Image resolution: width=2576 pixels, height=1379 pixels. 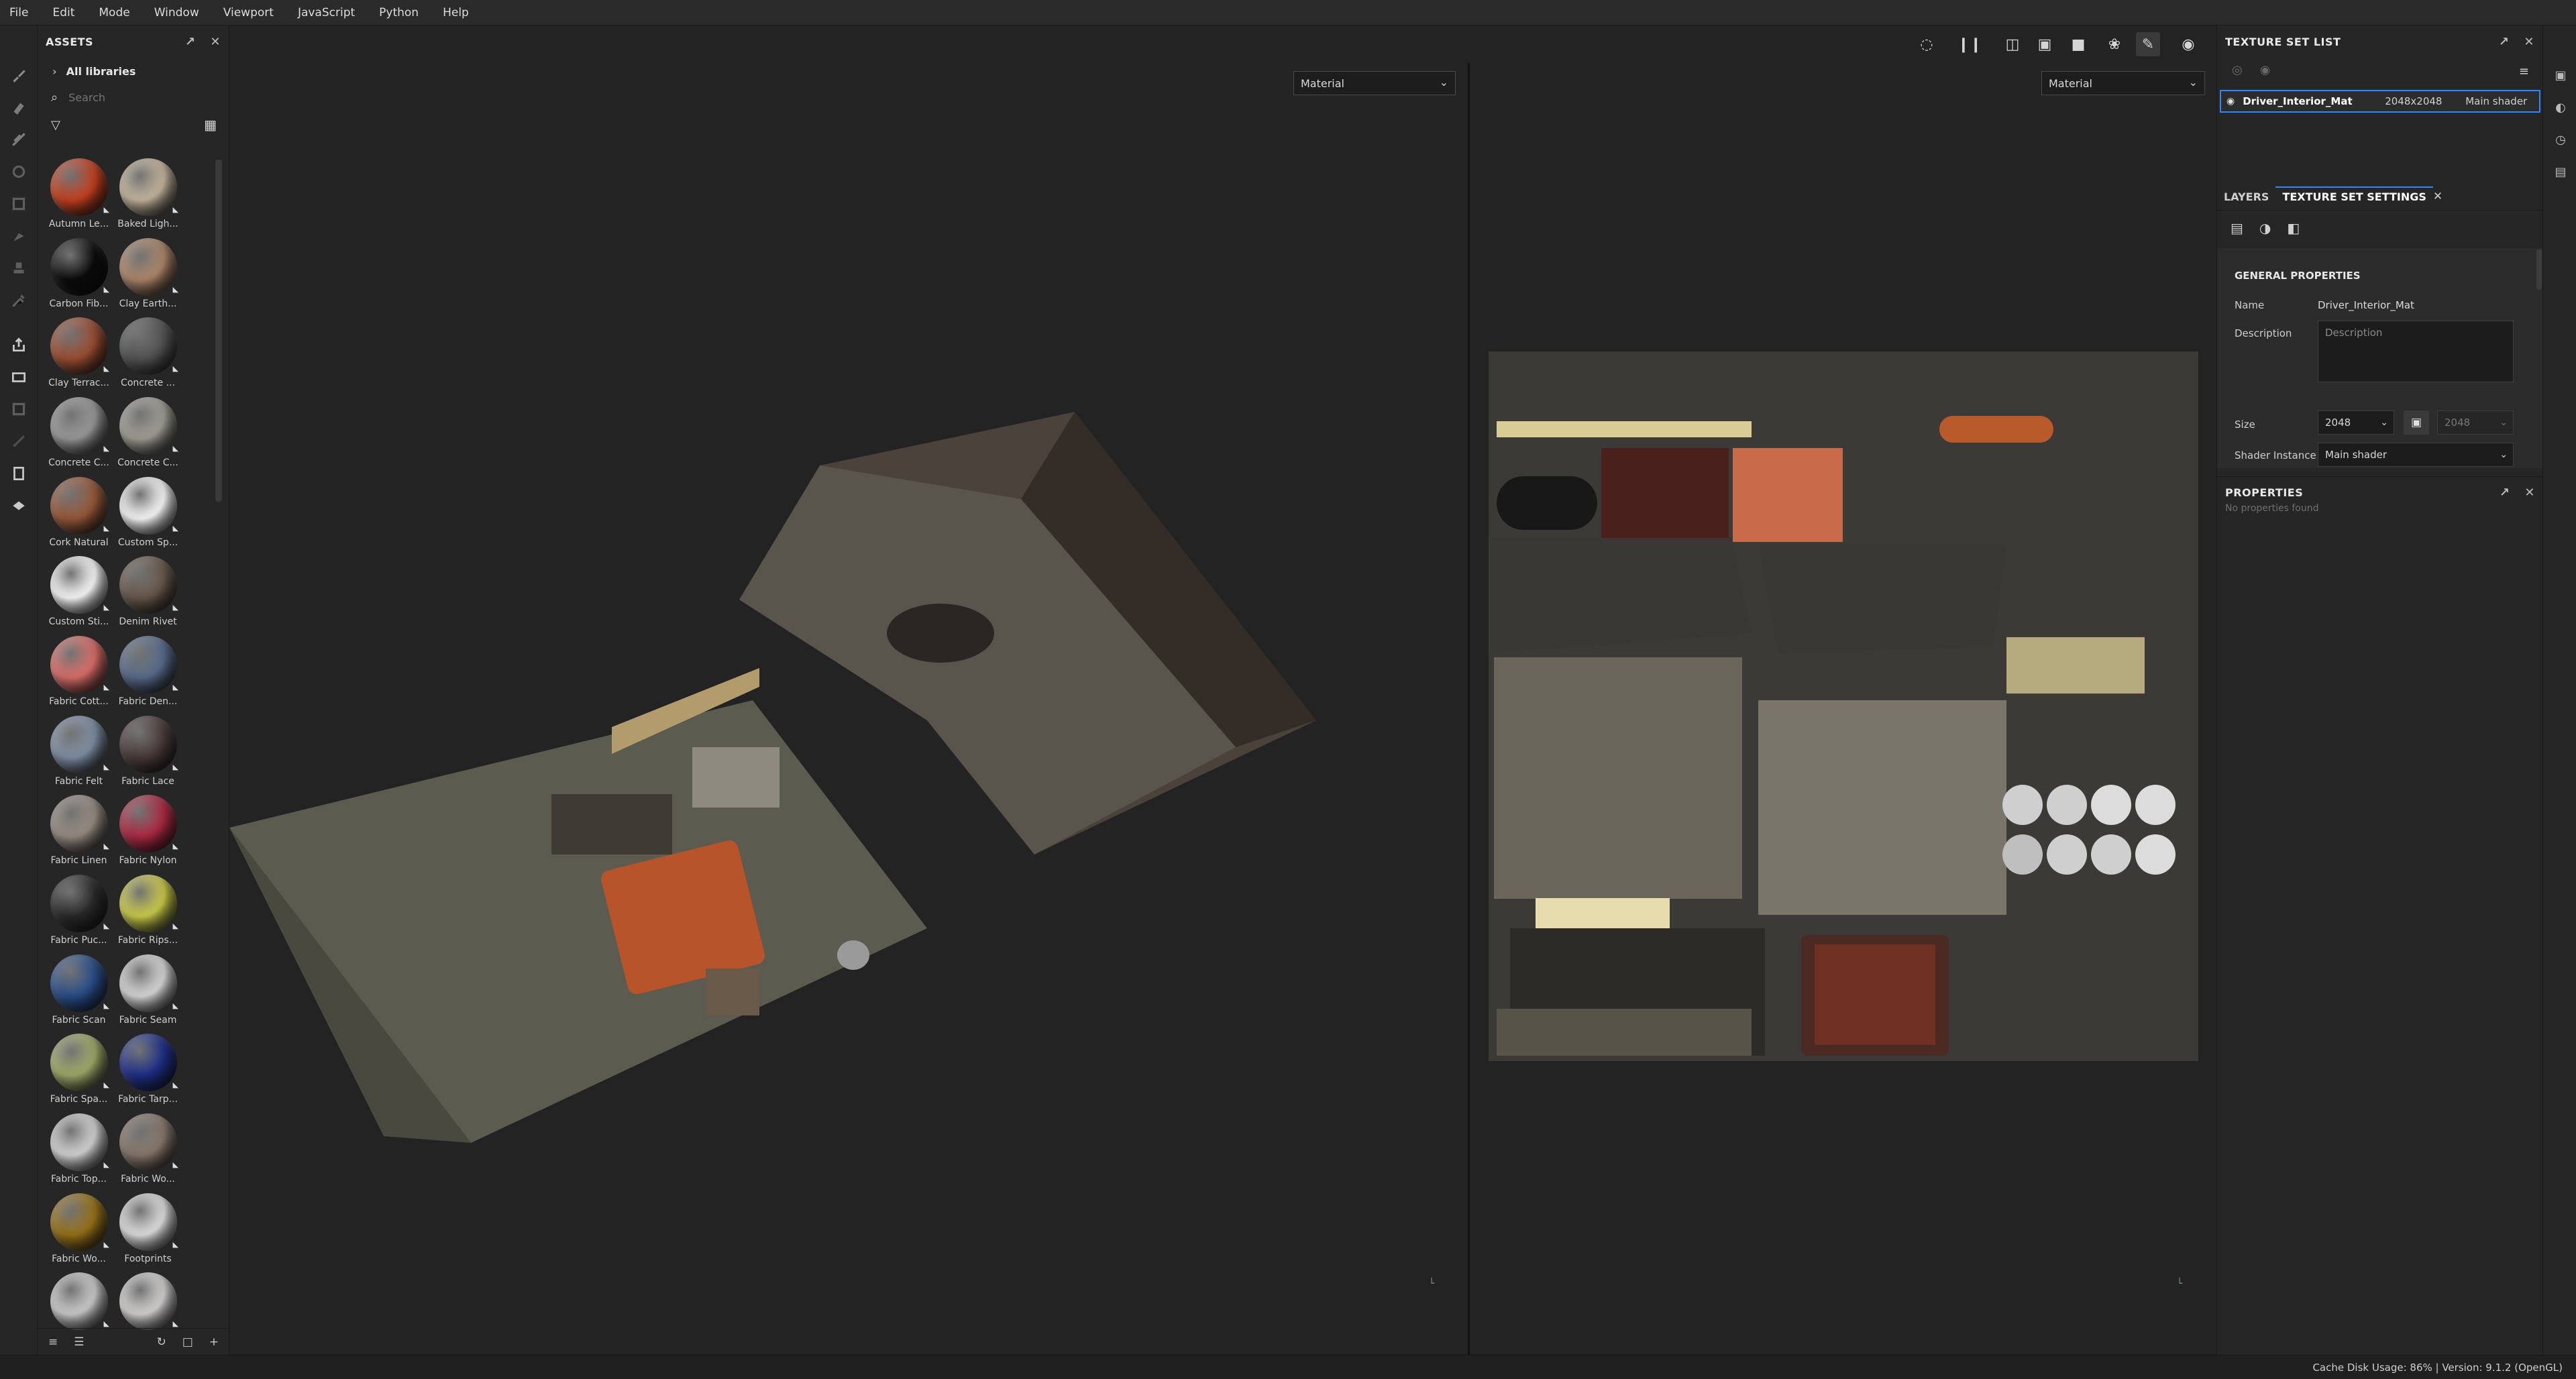 What do you see at coordinates (19, 409) in the screenshot?
I see `mask-icon` at bounding box center [19, 409].